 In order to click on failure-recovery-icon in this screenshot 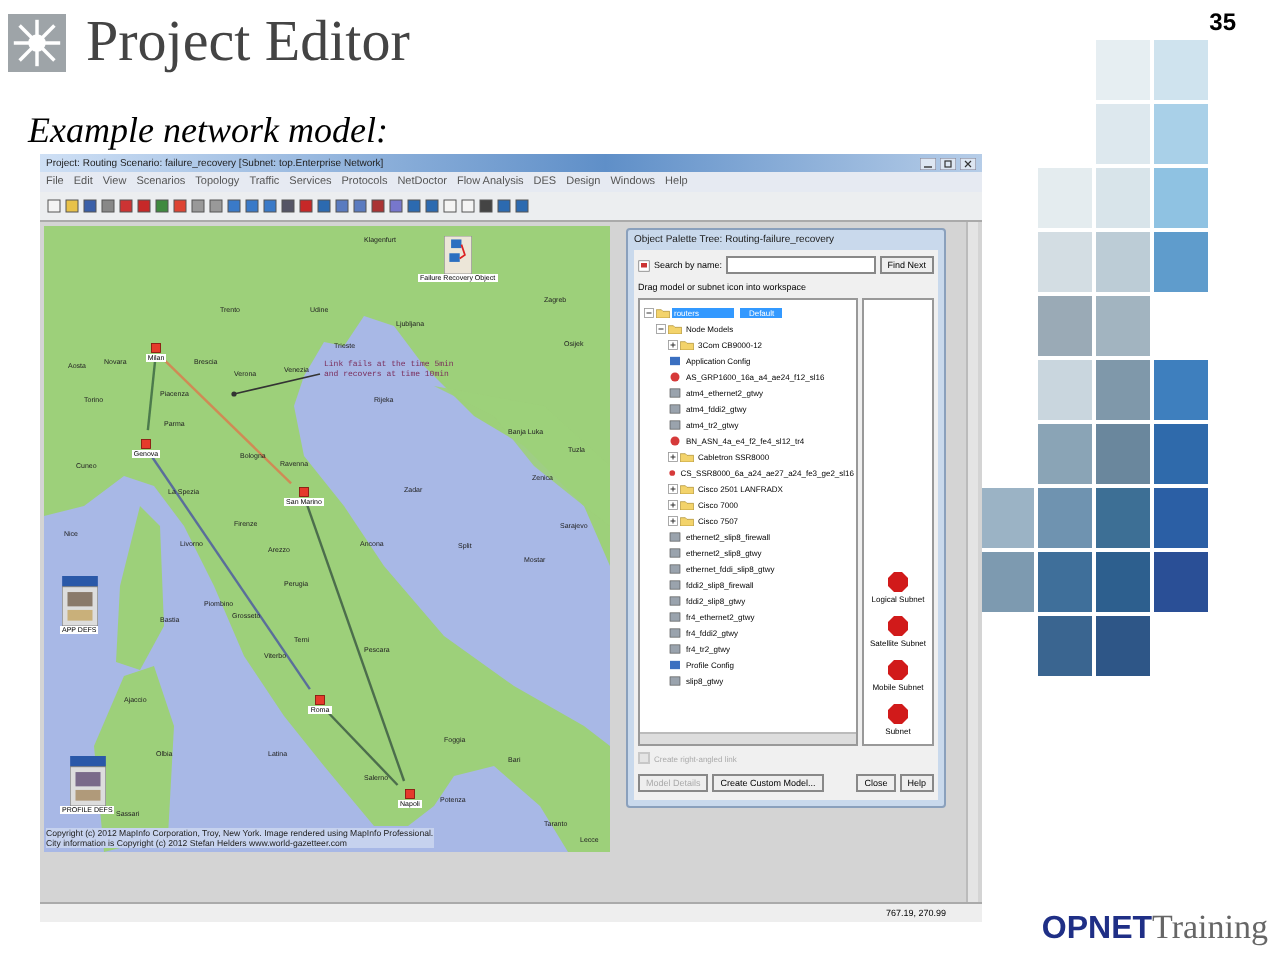, I will do `click(457, 255)`.